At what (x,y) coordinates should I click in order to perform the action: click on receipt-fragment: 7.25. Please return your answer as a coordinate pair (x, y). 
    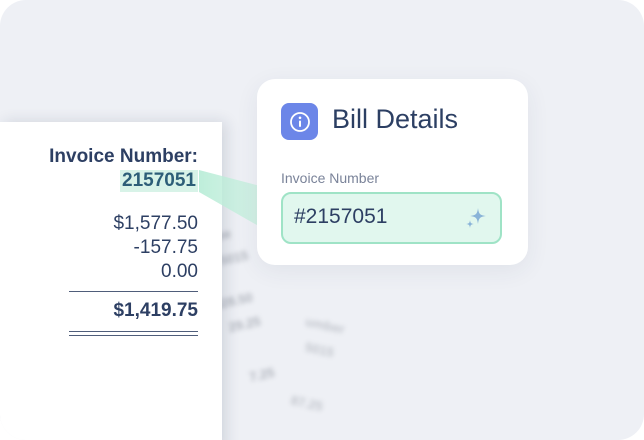
    Looking at the image, I should click on (261, 374).